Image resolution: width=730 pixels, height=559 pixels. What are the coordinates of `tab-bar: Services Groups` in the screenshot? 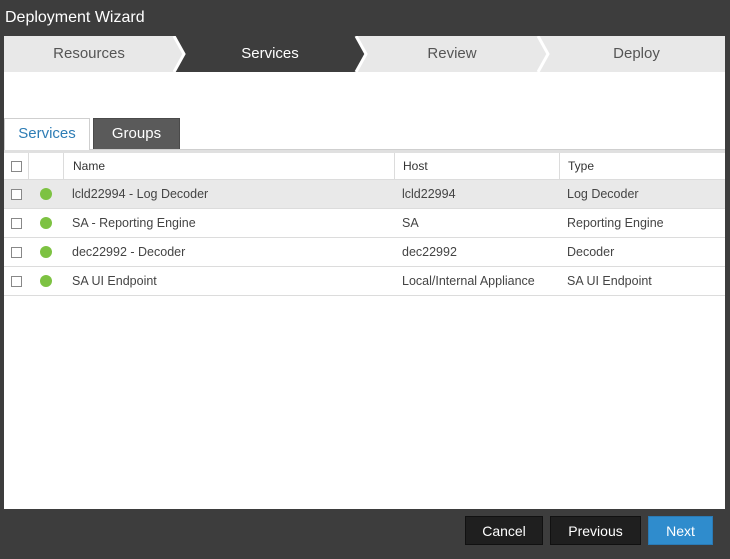 It's located at (364, 134).